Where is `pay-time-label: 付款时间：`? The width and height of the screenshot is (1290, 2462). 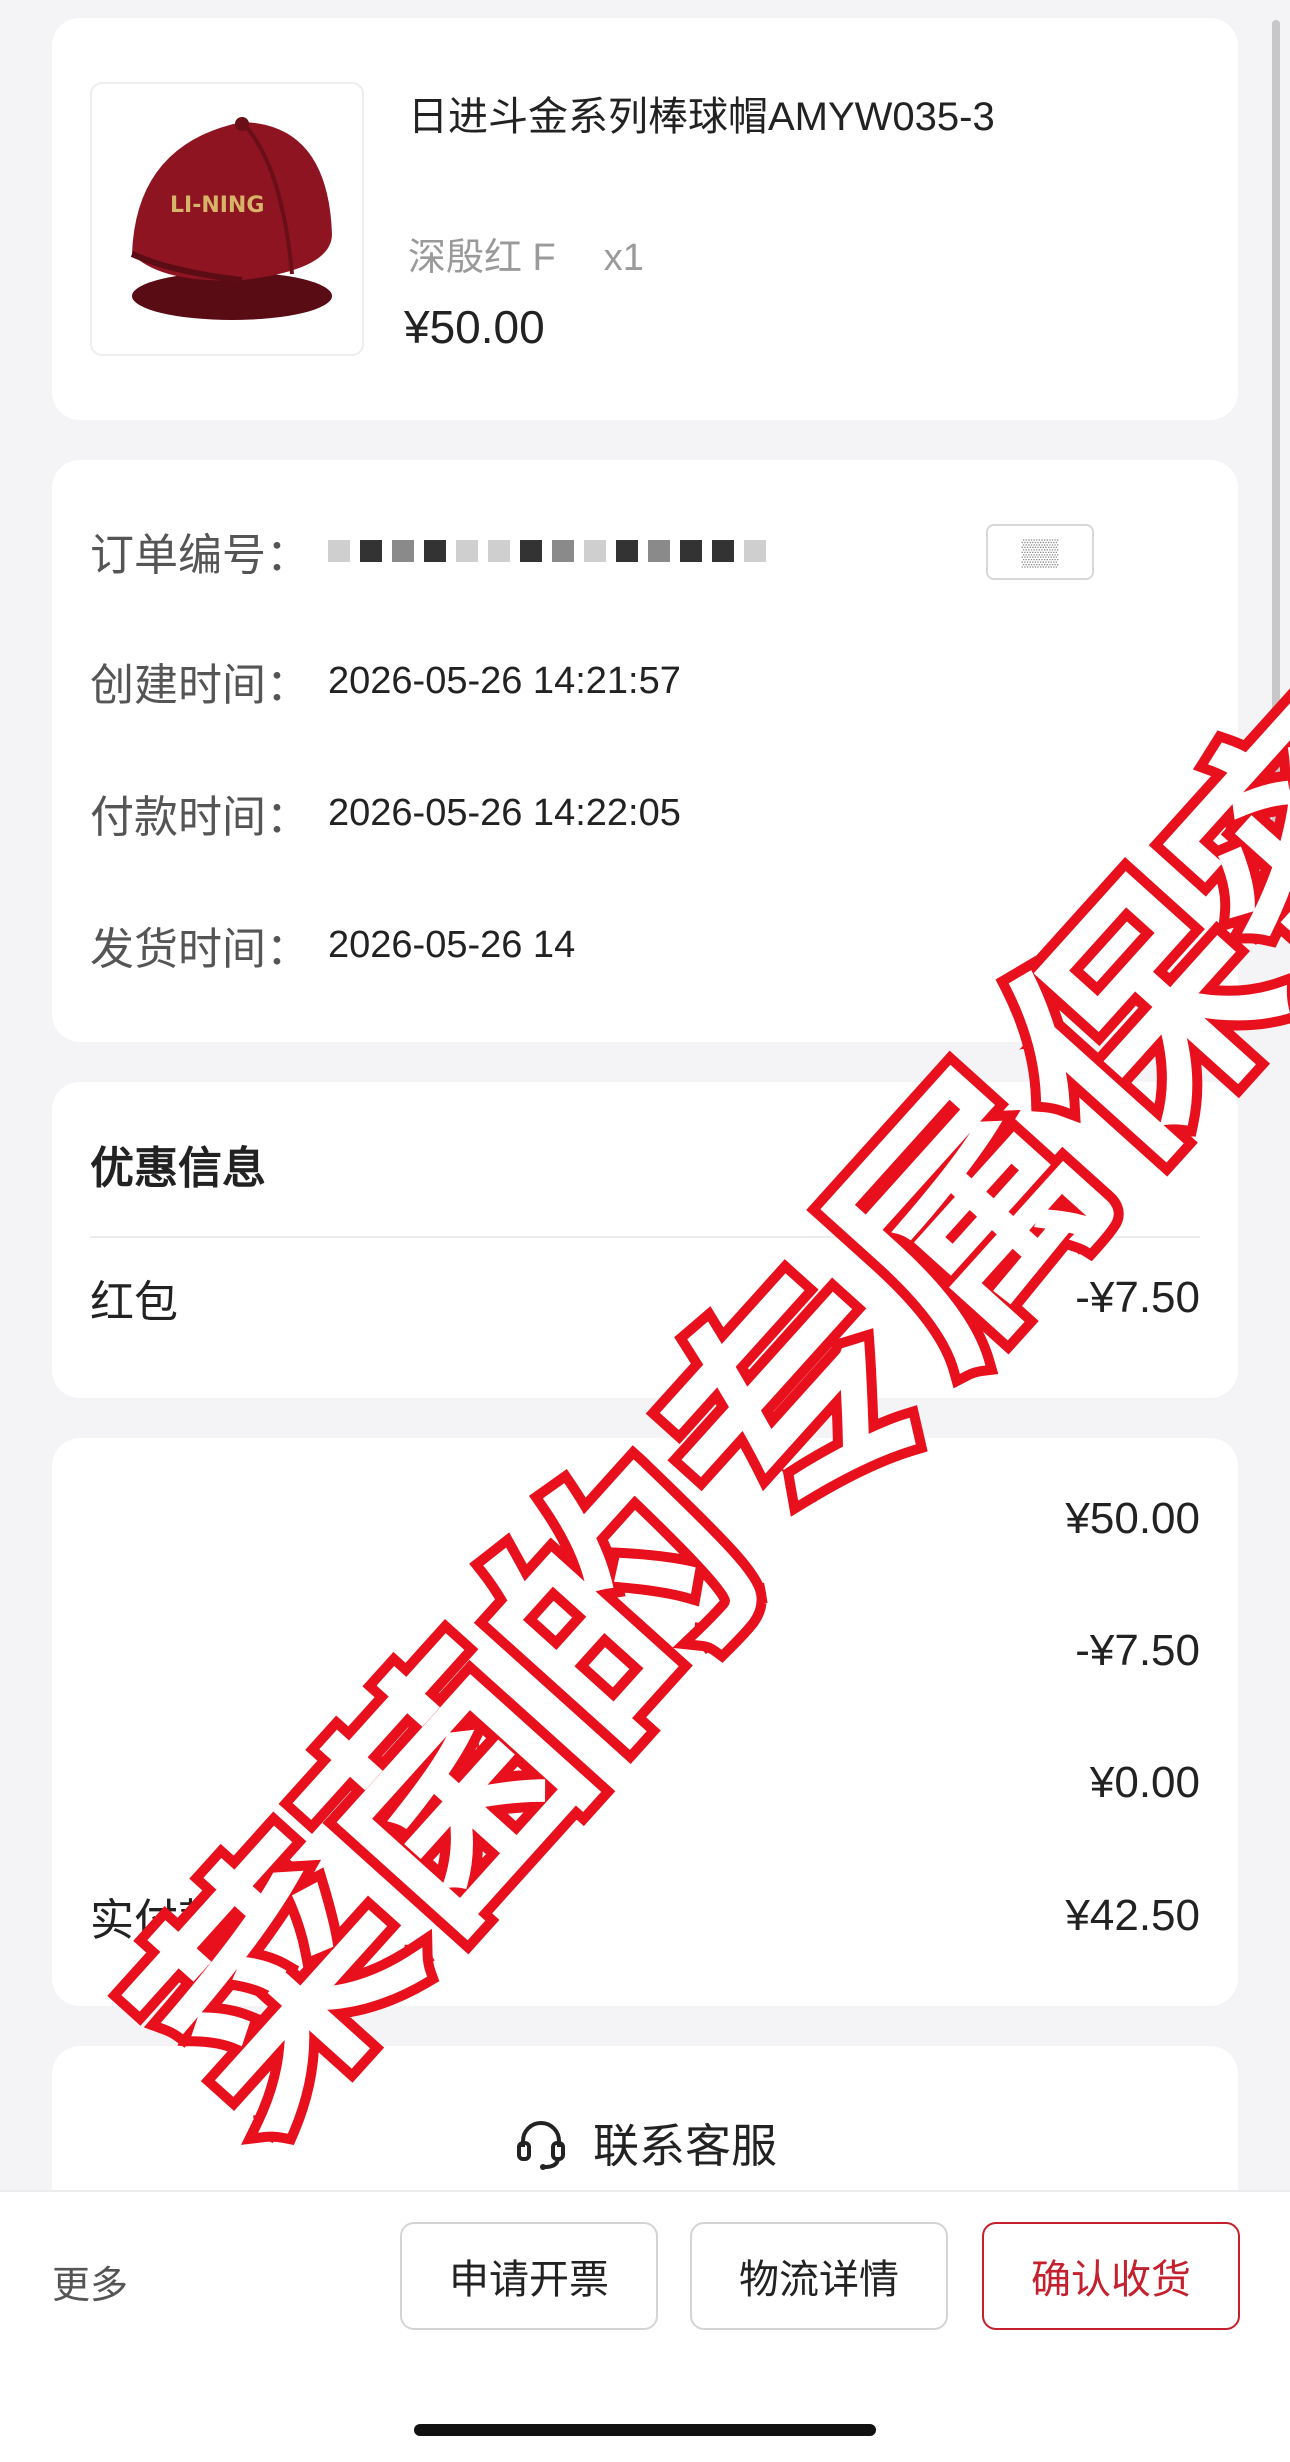 pay-time-label: 付款时间： is located at coordinates (200, 817).